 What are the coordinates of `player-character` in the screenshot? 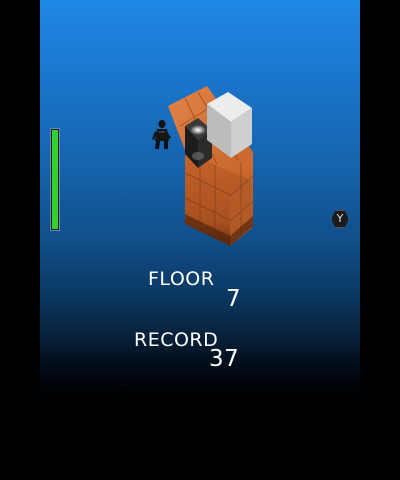 It's located at (161, 134).